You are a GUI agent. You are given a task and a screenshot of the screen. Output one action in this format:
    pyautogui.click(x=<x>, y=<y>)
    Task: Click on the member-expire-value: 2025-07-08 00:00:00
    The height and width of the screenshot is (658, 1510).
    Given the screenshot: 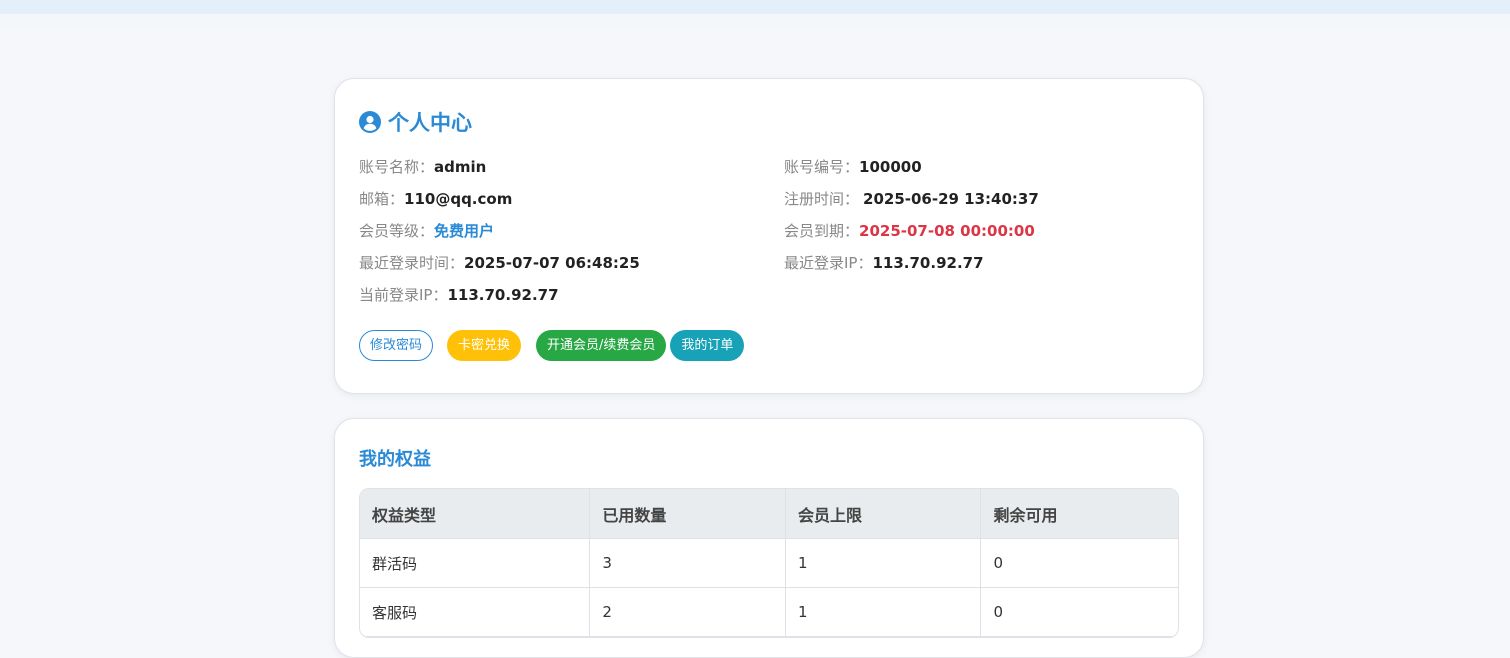 What is the action you would take?
    pyautogui.click(x=947, y=231)
    